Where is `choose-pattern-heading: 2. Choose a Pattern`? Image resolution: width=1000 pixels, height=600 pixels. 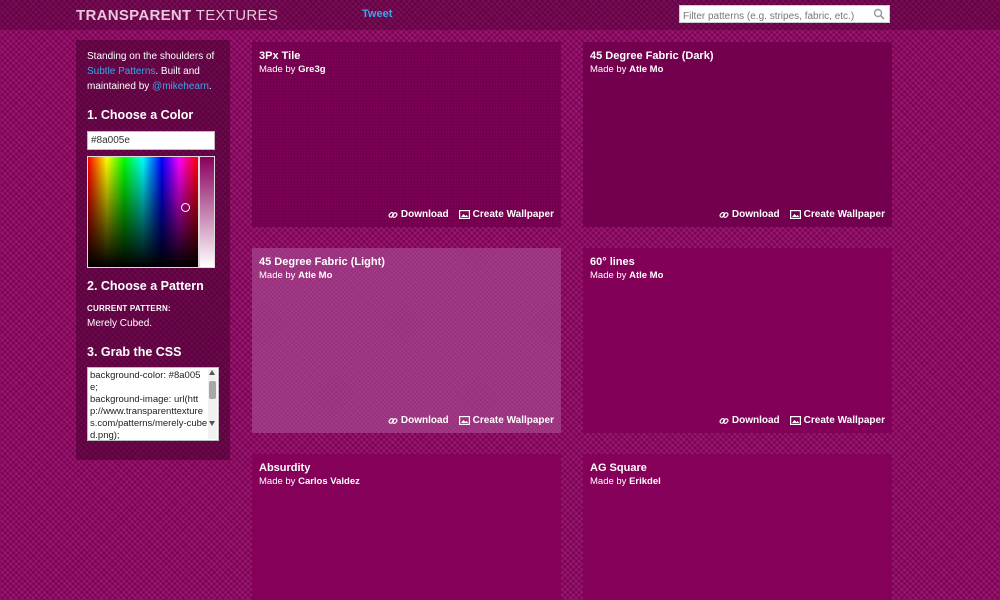 choose-pattern-heading: 2. Choose a Pattern is located at coordinates (145, 286).